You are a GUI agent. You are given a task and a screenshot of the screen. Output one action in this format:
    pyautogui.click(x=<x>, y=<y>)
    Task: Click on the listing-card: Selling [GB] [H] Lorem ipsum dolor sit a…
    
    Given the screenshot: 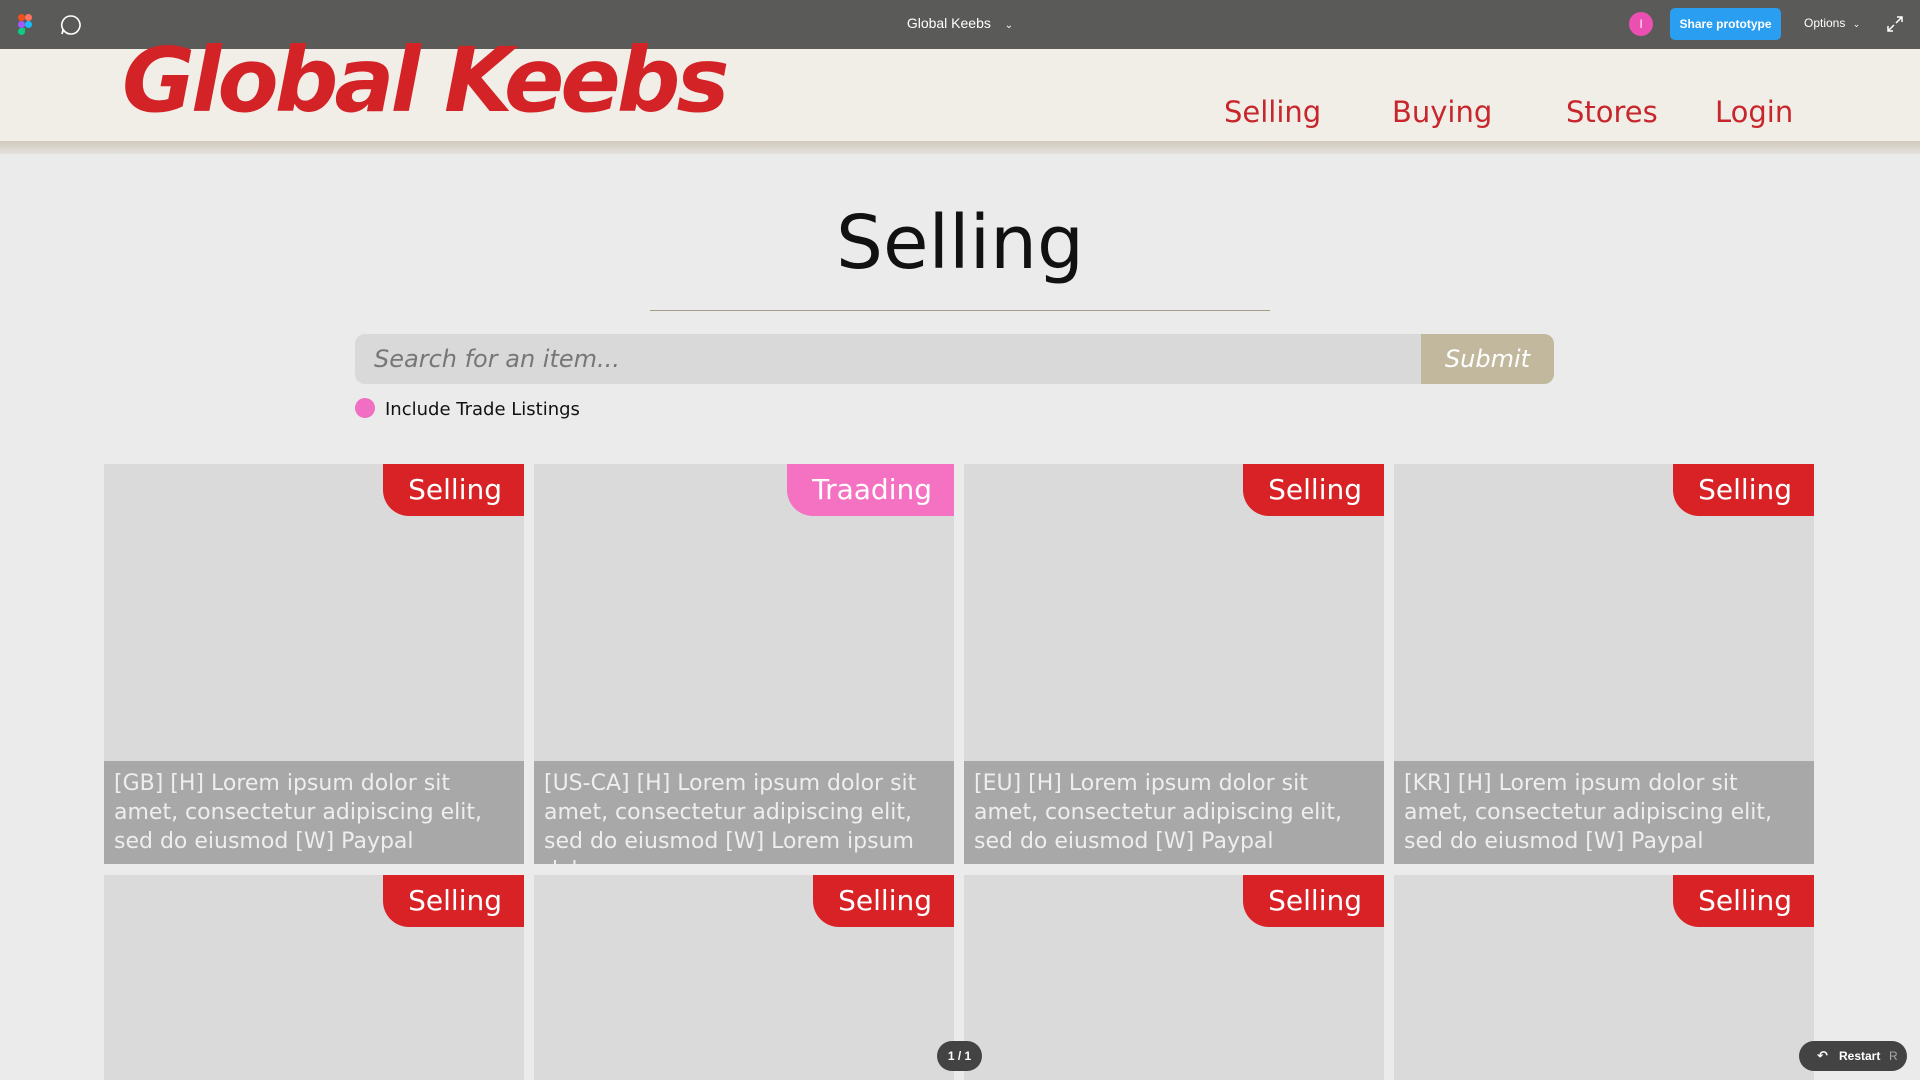 What is the action you would take?
    pyautogui.click(x=314, y=664)
    